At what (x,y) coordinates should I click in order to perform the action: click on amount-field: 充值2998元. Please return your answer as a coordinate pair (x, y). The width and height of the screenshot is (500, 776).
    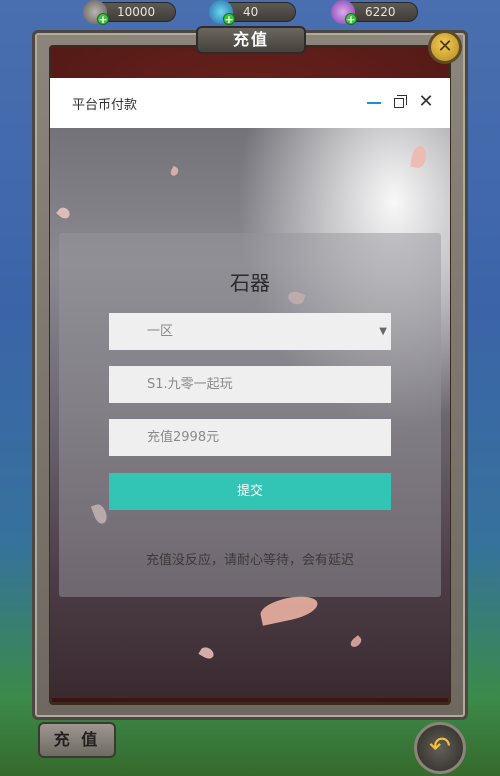
    Looking at the image, I should click on (250, 437).